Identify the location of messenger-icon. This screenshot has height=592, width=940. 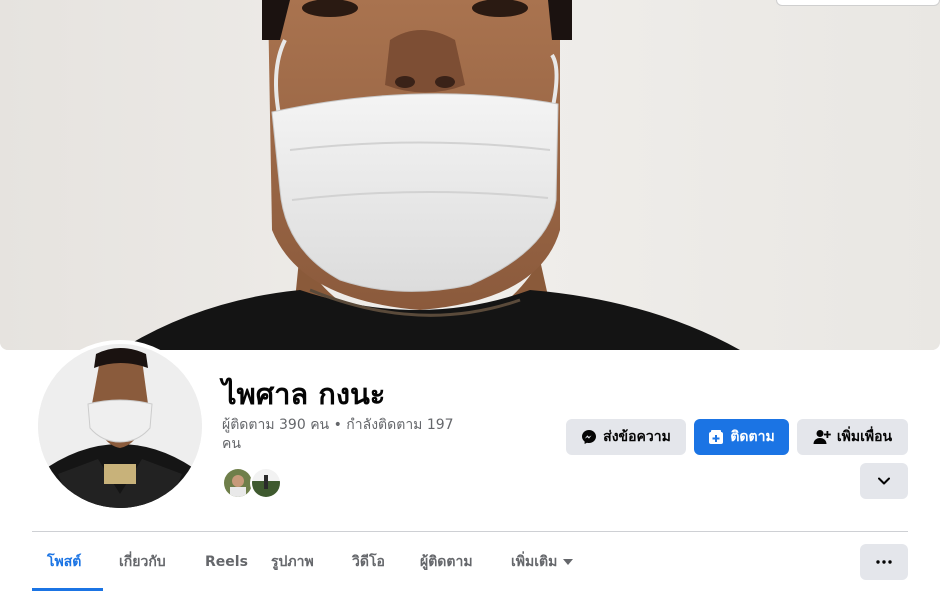
(589, 437).